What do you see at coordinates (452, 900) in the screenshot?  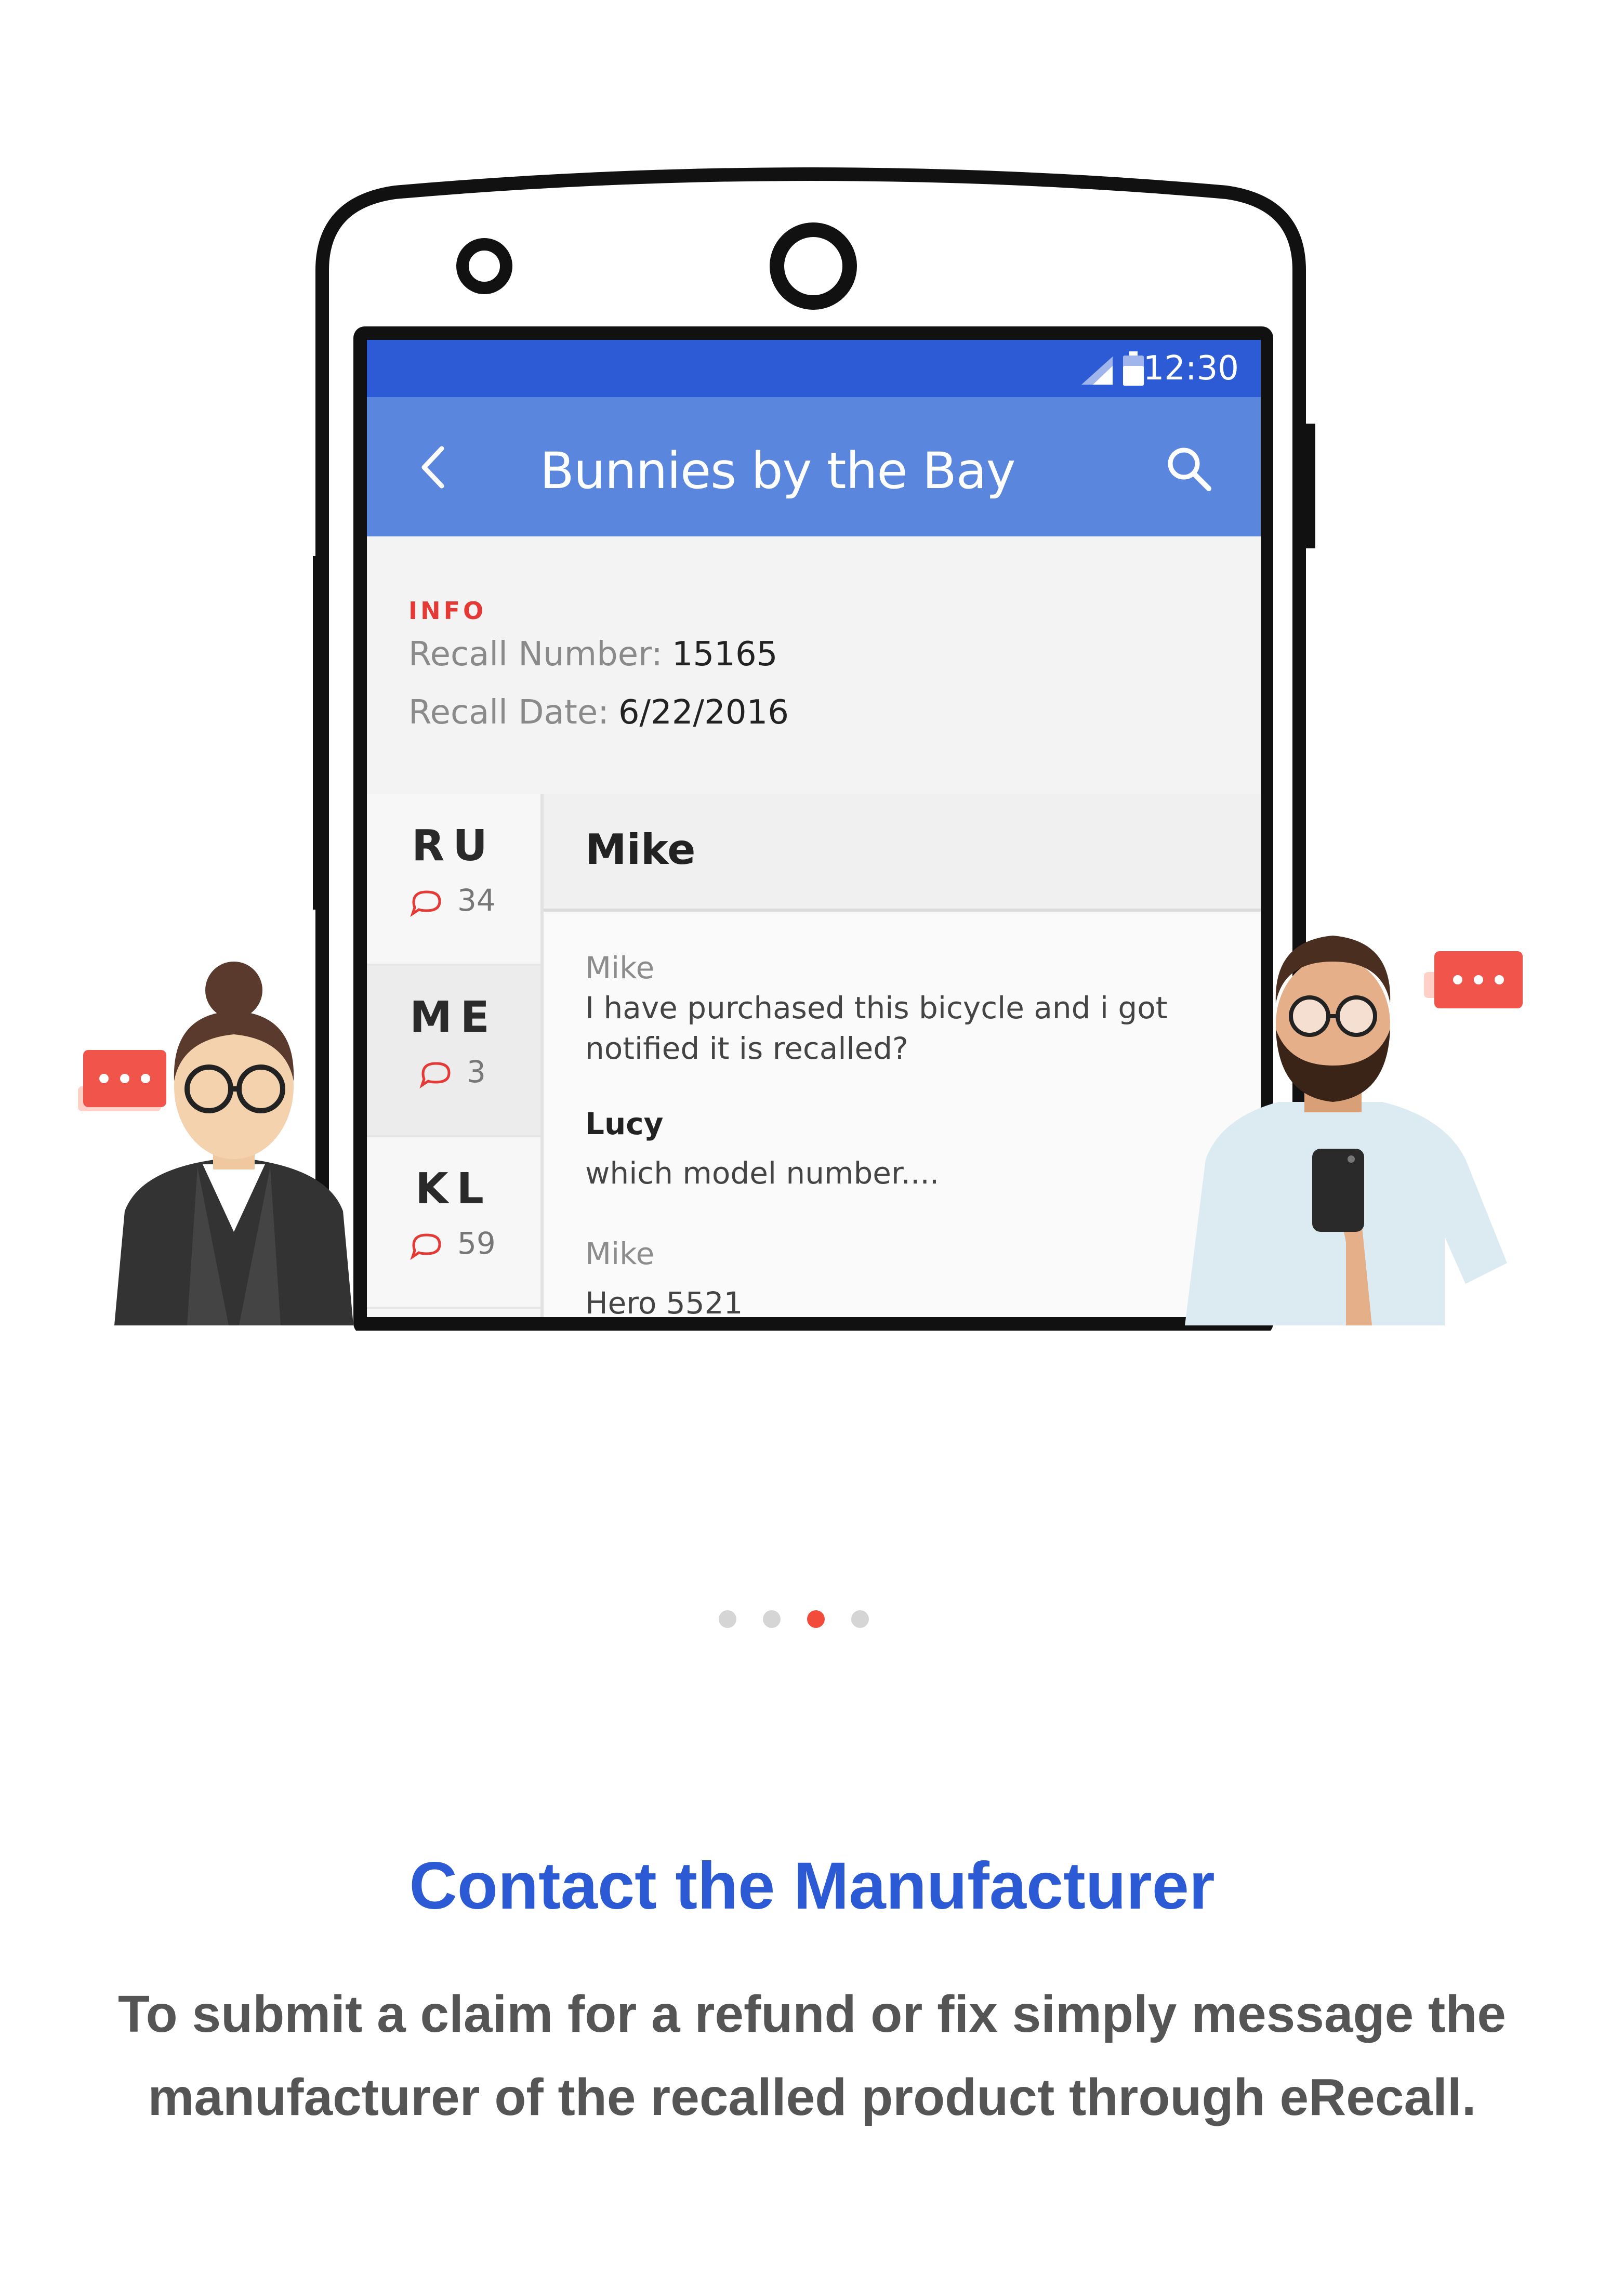 I see `message-count: 34` at bounding box center [452, 900].